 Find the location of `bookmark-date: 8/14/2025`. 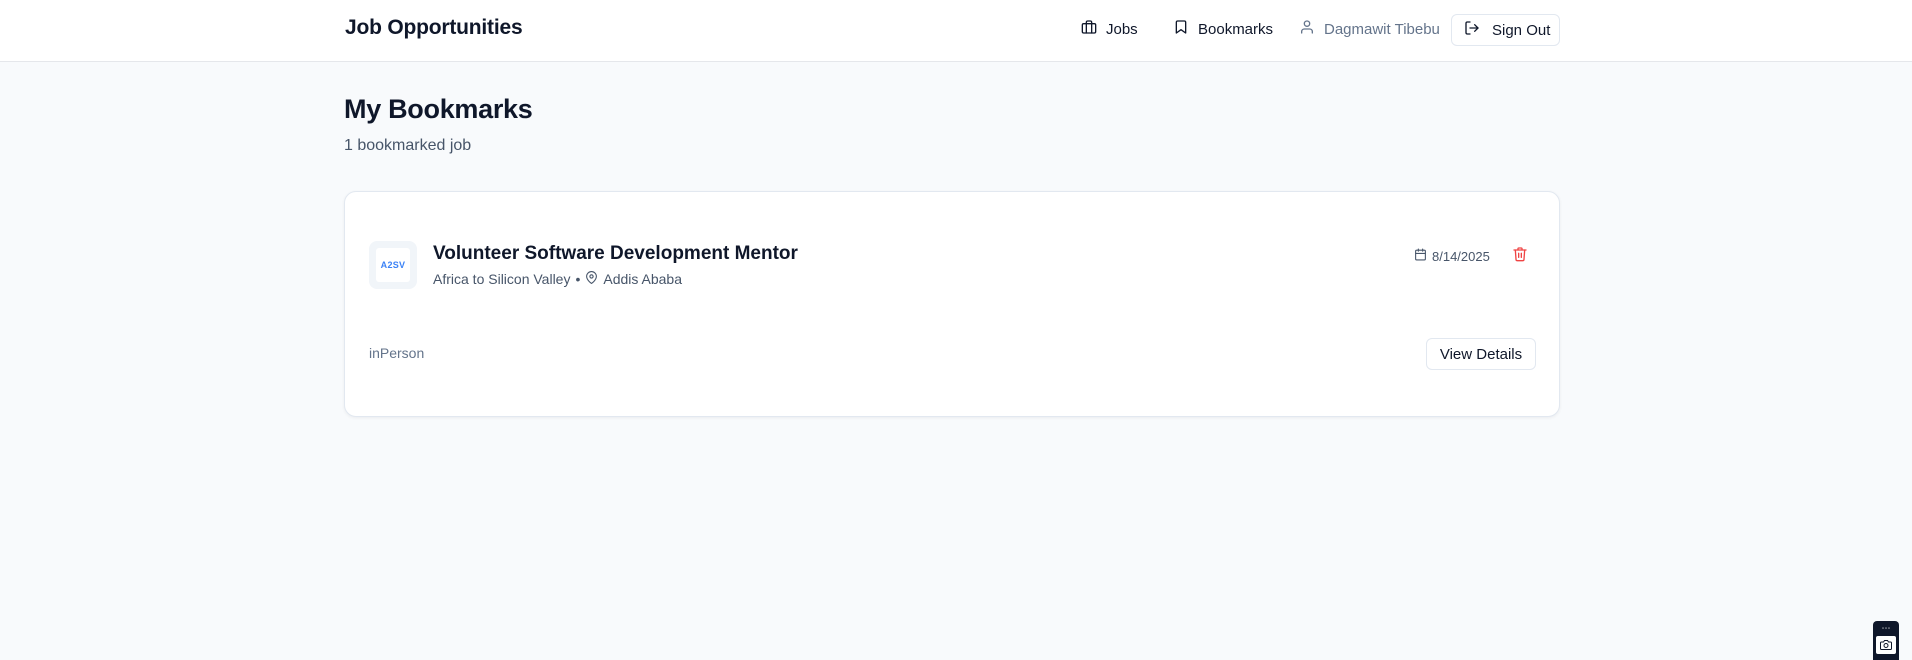

bookmark-date: 8/14/2025 is located at coordinates (1452, 256).